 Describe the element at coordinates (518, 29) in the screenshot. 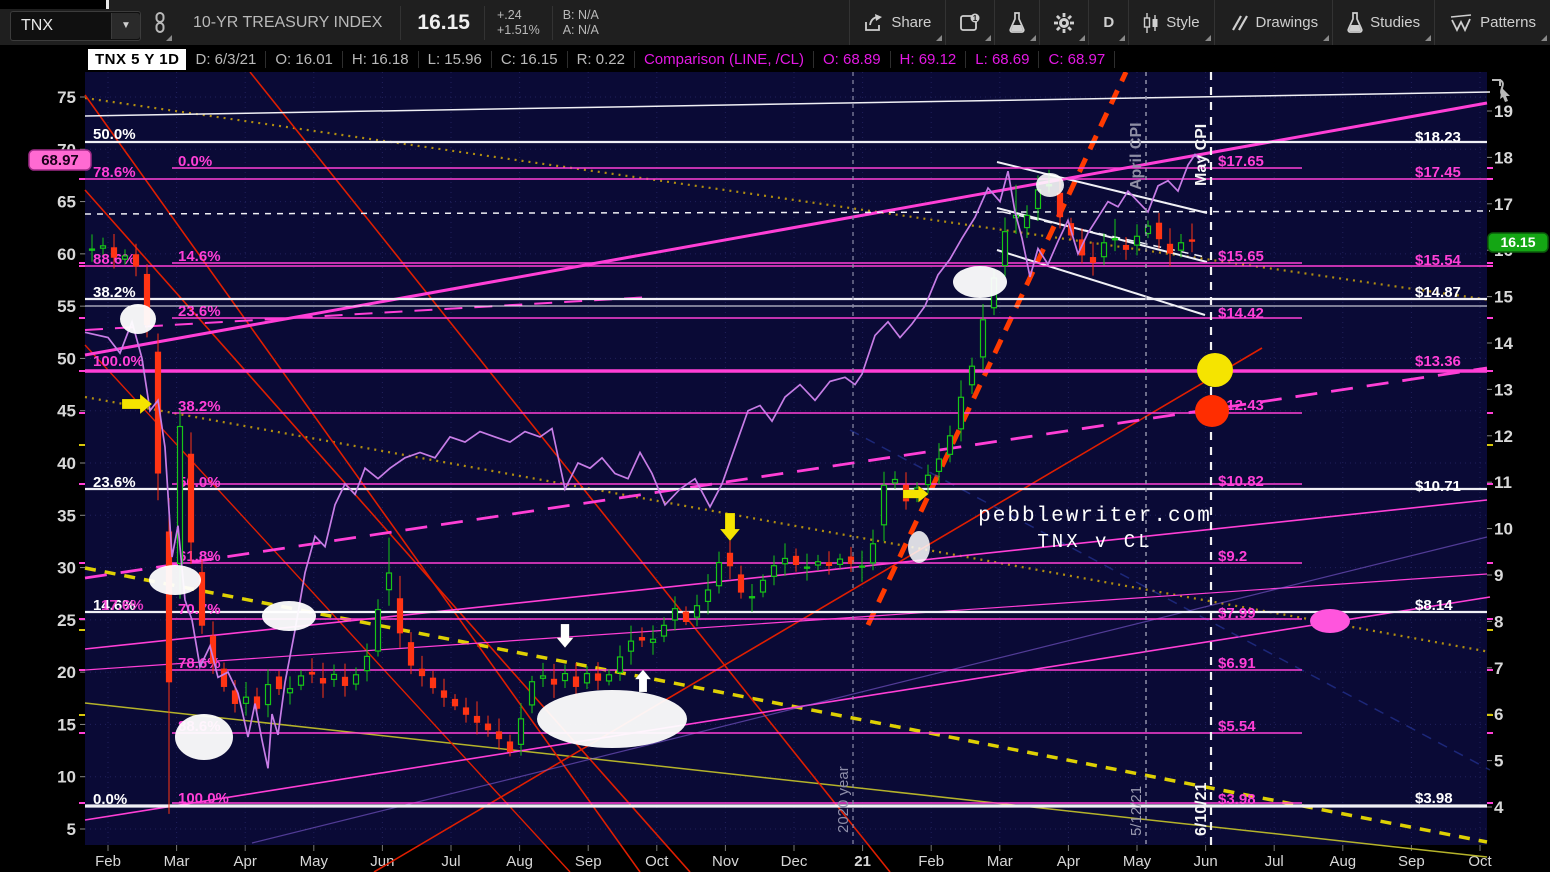

I see `change-percent: +1.51%` at that location.